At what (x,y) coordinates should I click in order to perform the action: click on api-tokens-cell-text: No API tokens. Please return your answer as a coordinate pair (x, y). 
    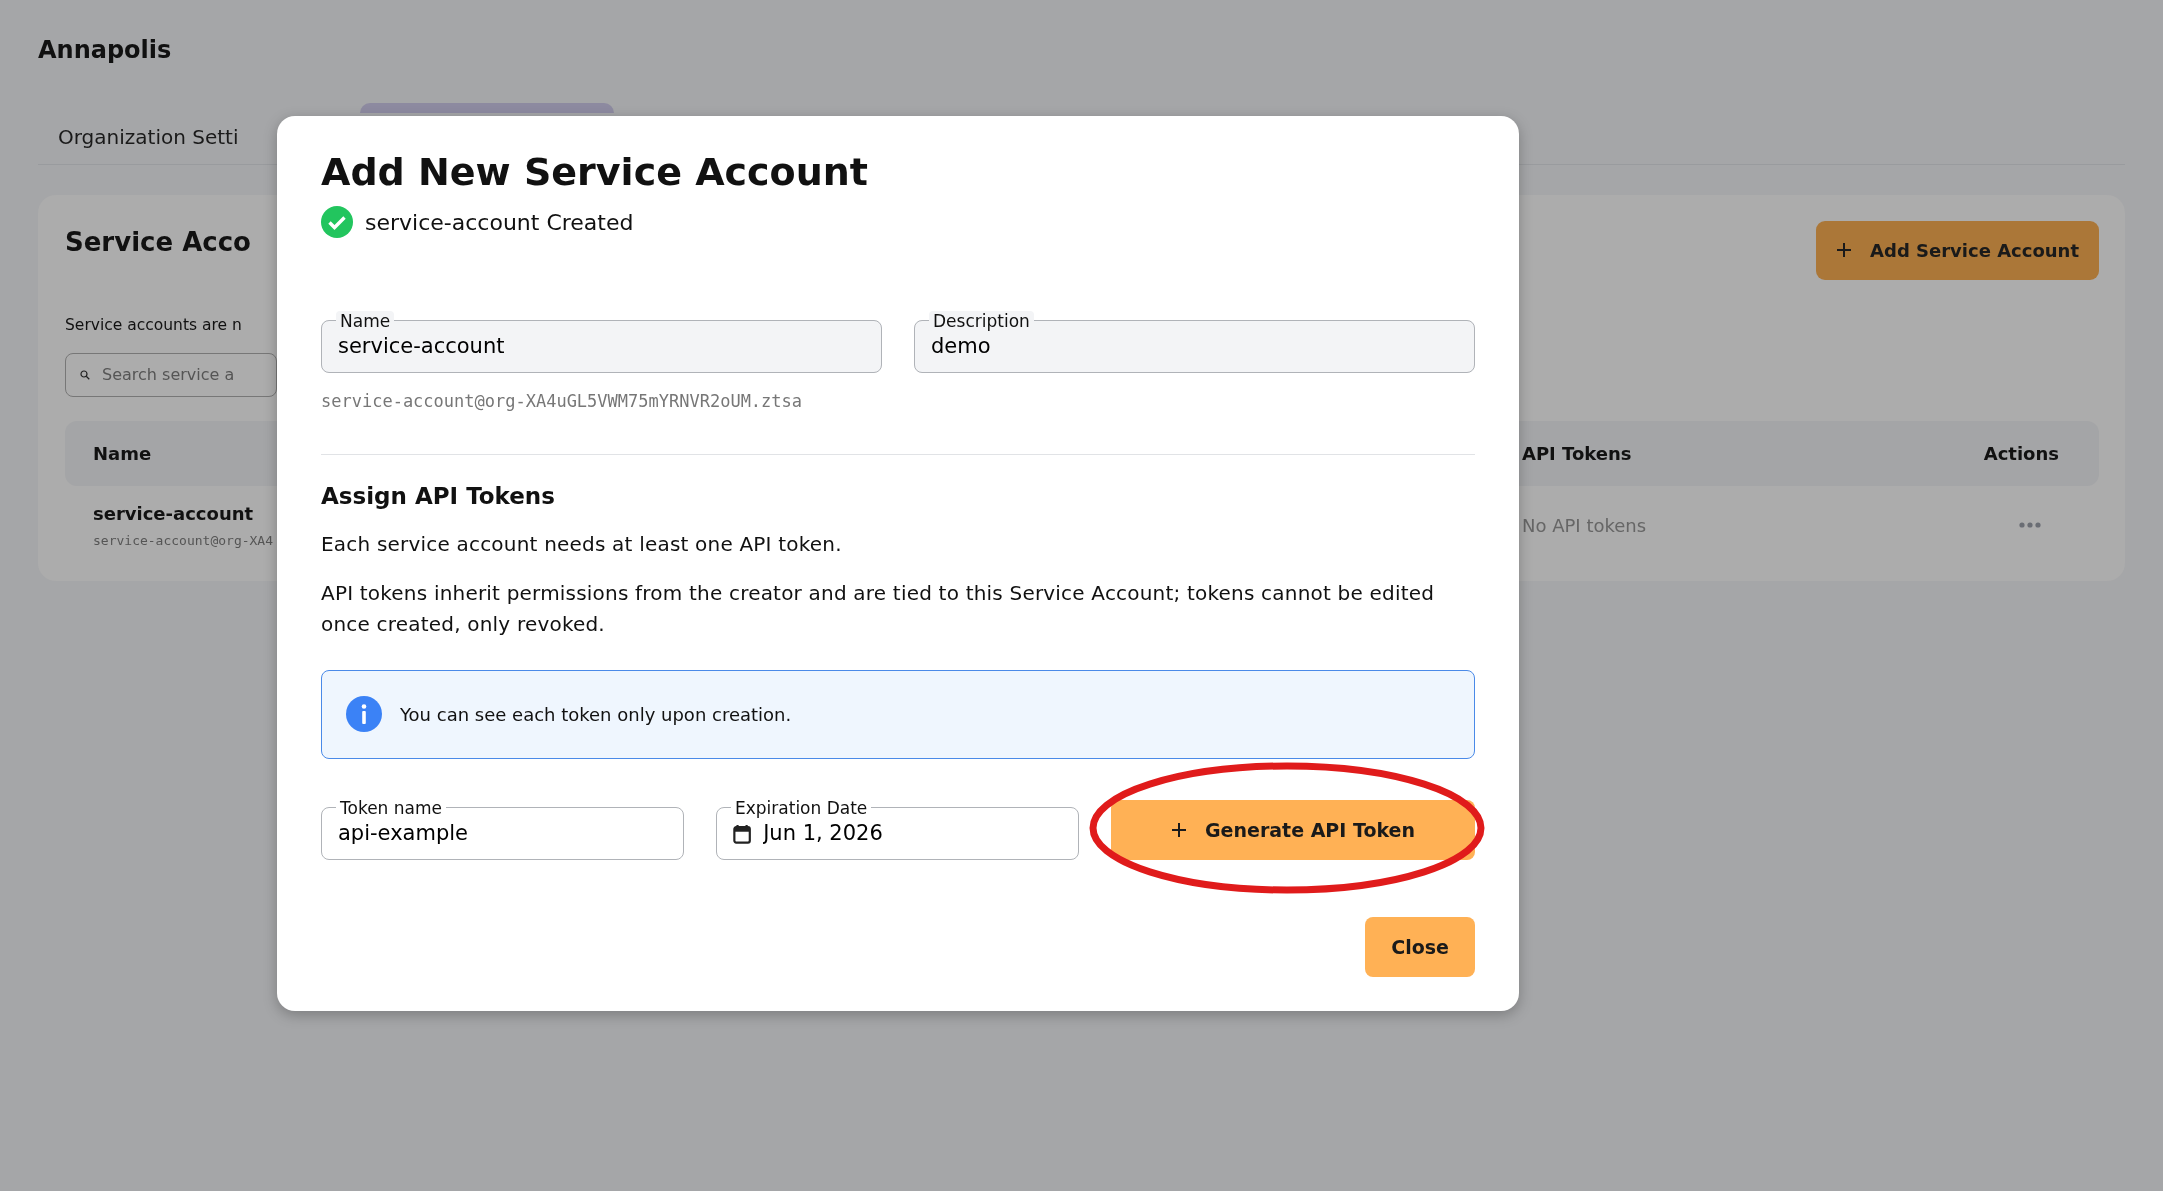
    Looking at the image, I should click on (1584, 525).